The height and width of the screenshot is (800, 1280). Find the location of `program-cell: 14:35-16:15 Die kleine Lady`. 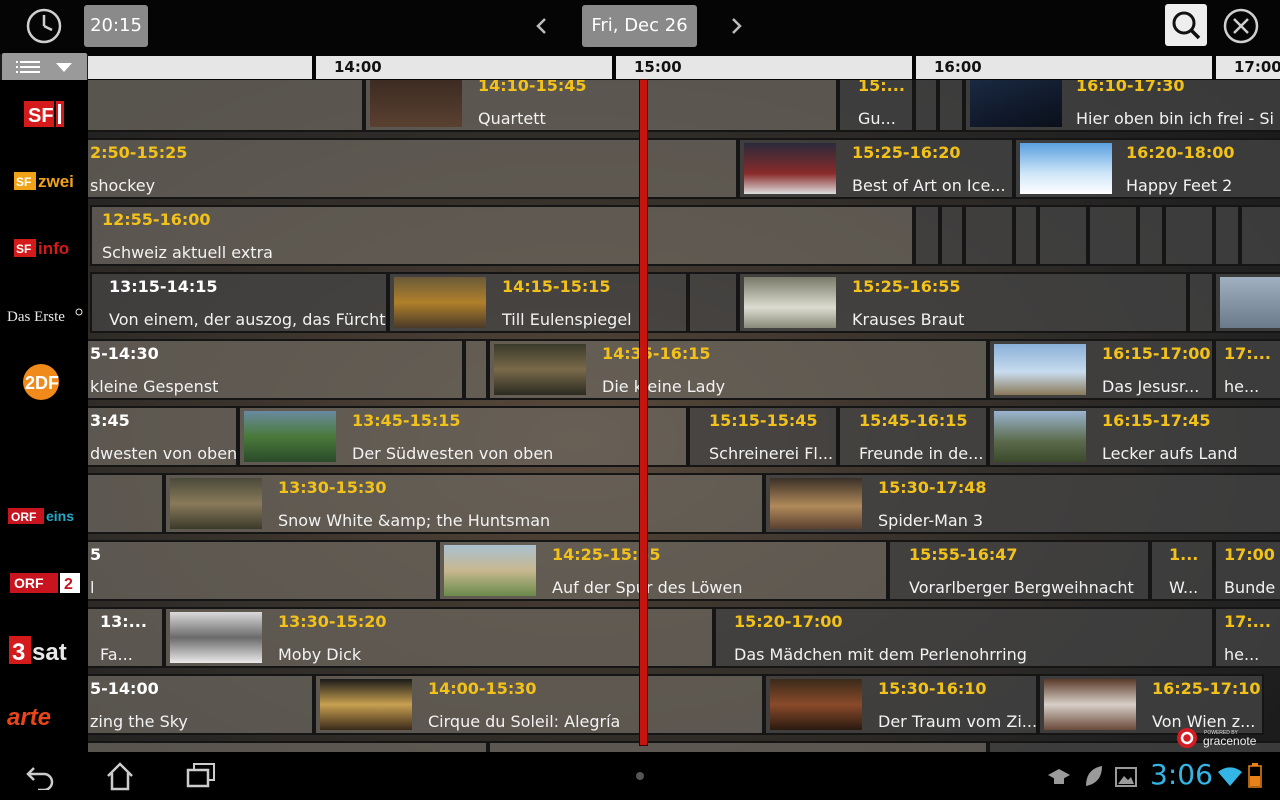

program-cell: 14:35-16:15 Die kleine Lady is located at coordinates (738, 369).